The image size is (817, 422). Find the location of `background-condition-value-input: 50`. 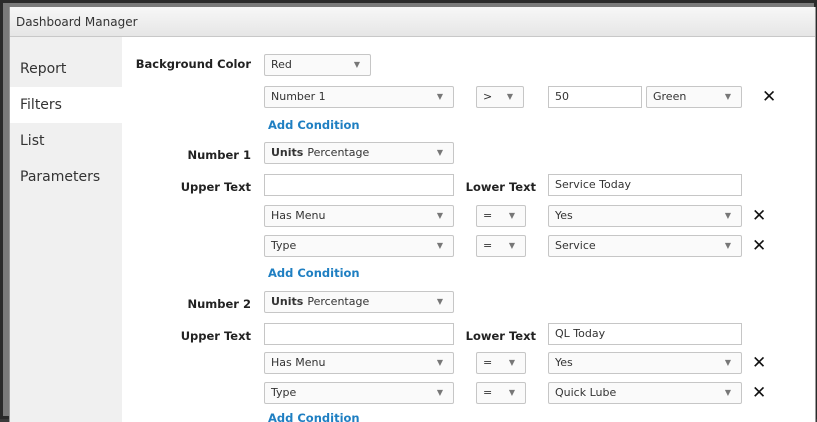

background-condition-value-input: 50 is located at coordinates (595, 97).